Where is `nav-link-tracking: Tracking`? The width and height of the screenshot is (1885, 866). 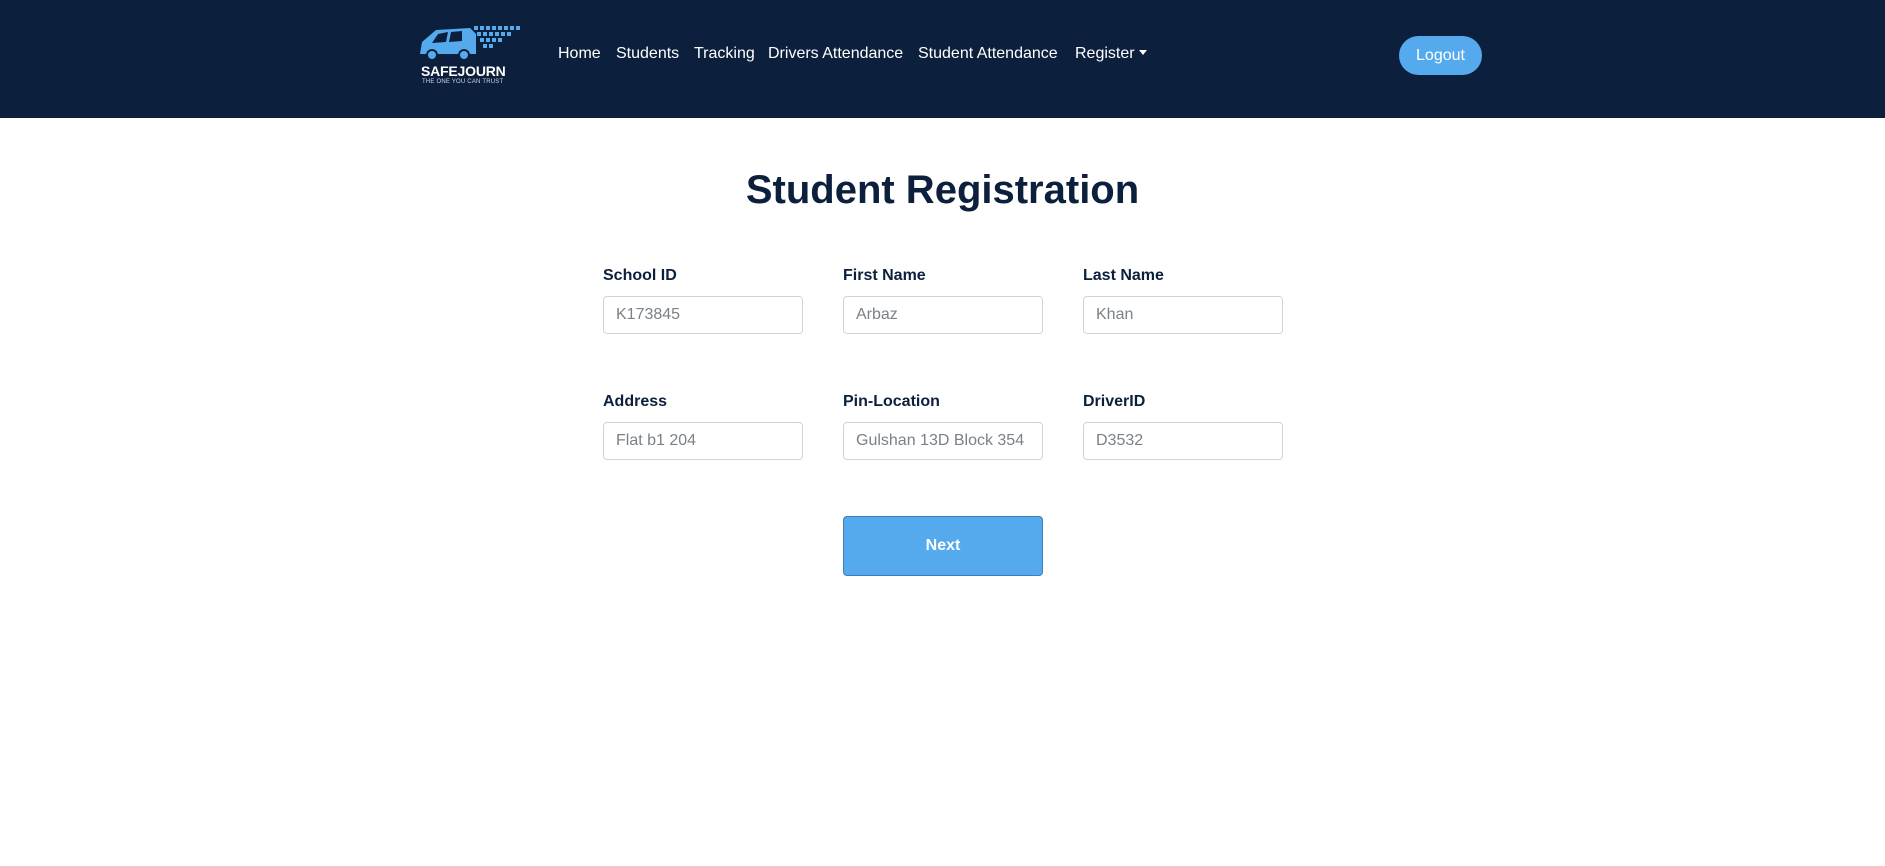
nav-link-tracking: Tracking is located at coordinates (724, 54).